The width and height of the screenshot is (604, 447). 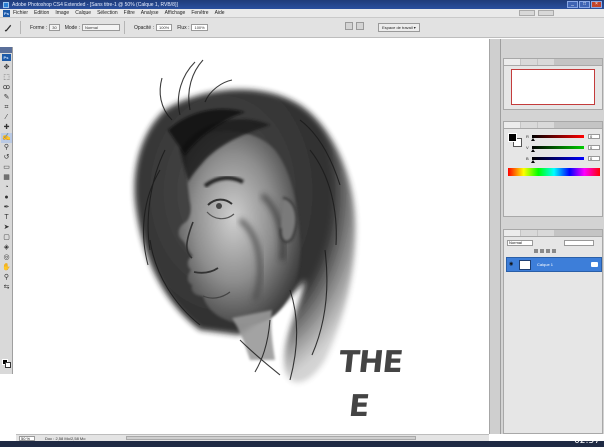 I want to click on tools-panel-header, so click(x=6, y=50).